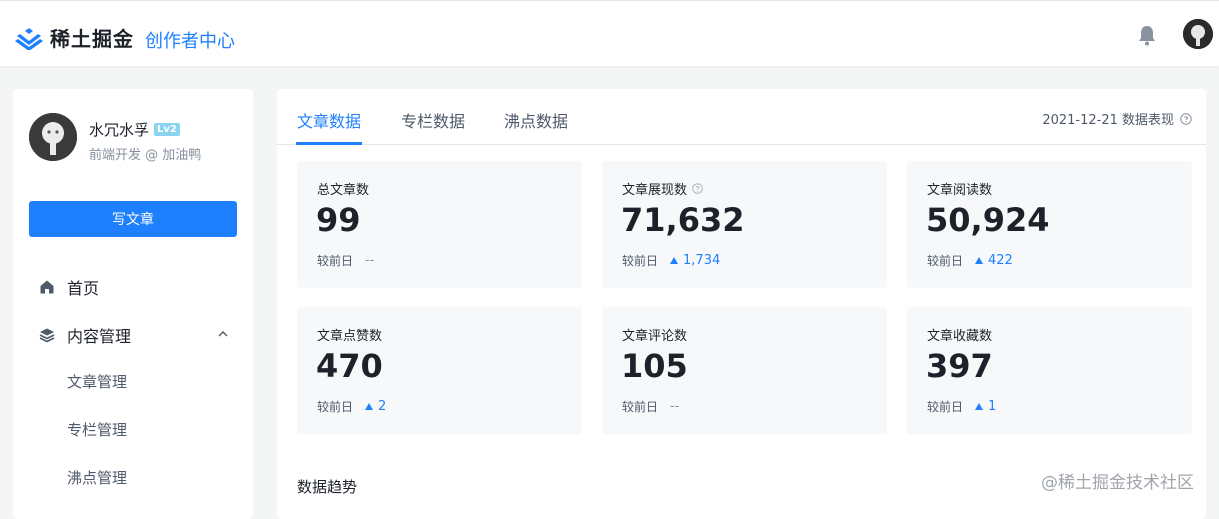  What do you see at coordinates (970, 260) in the screenshot?
I see `stat-compare: 较前日 422` at bounding box center [970, 260].